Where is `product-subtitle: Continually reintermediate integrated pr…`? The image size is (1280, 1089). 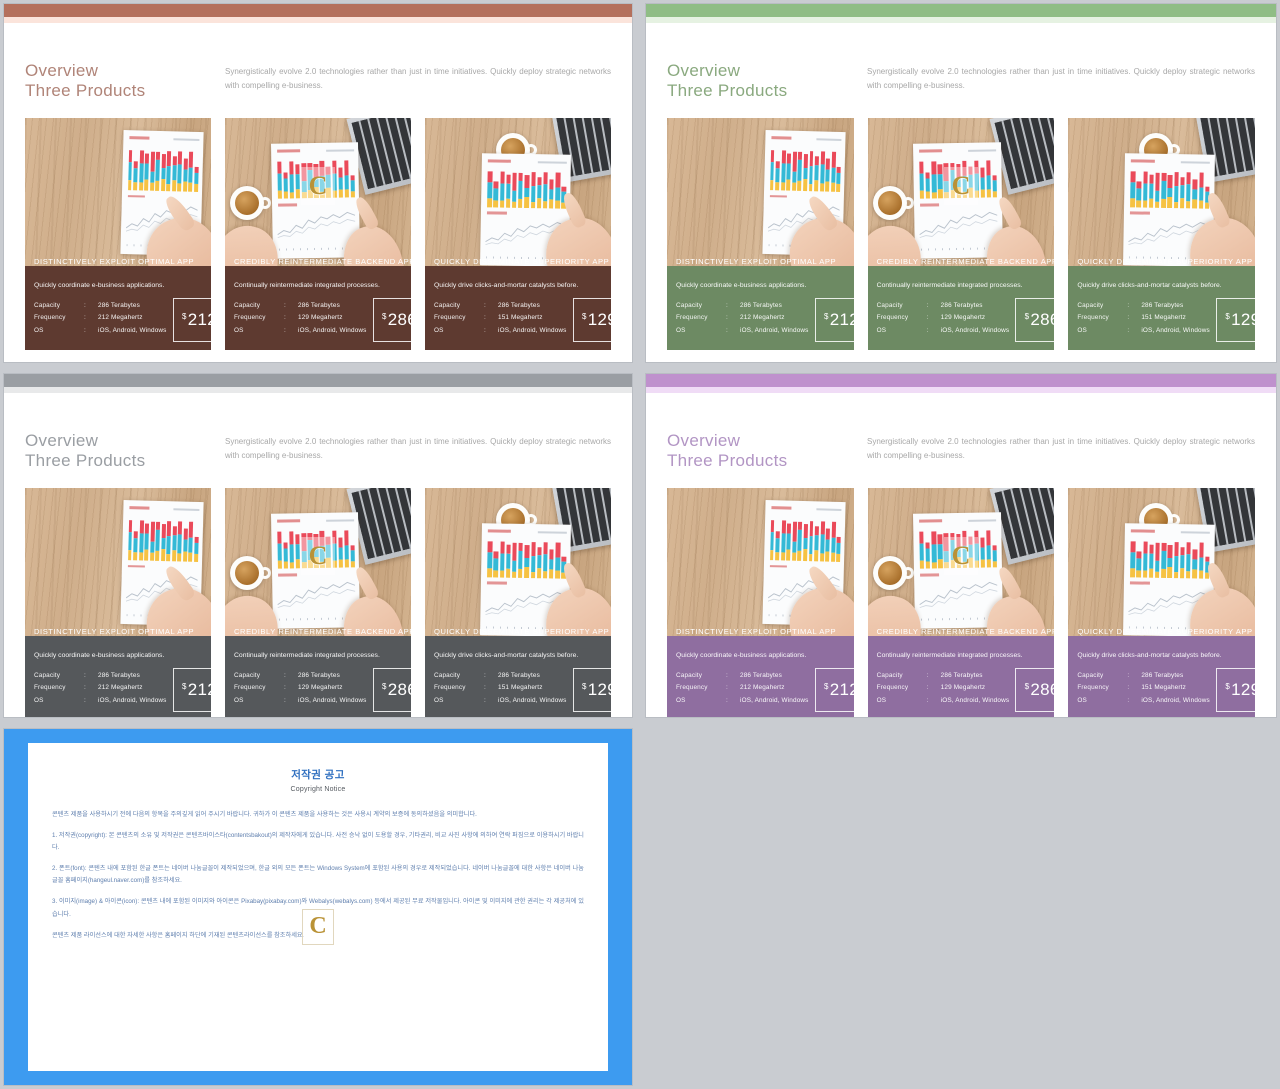 product-subtitle: Continually reintermediate integrated pr… is located at coordinates (949, 656).